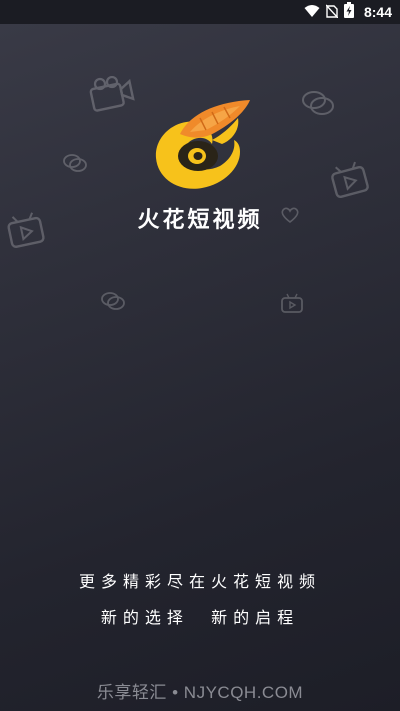  What do you see at coordinates (200, 220) in the screenshot?
I see `app-name: 火花短视频` at bounding box center [200, 220].